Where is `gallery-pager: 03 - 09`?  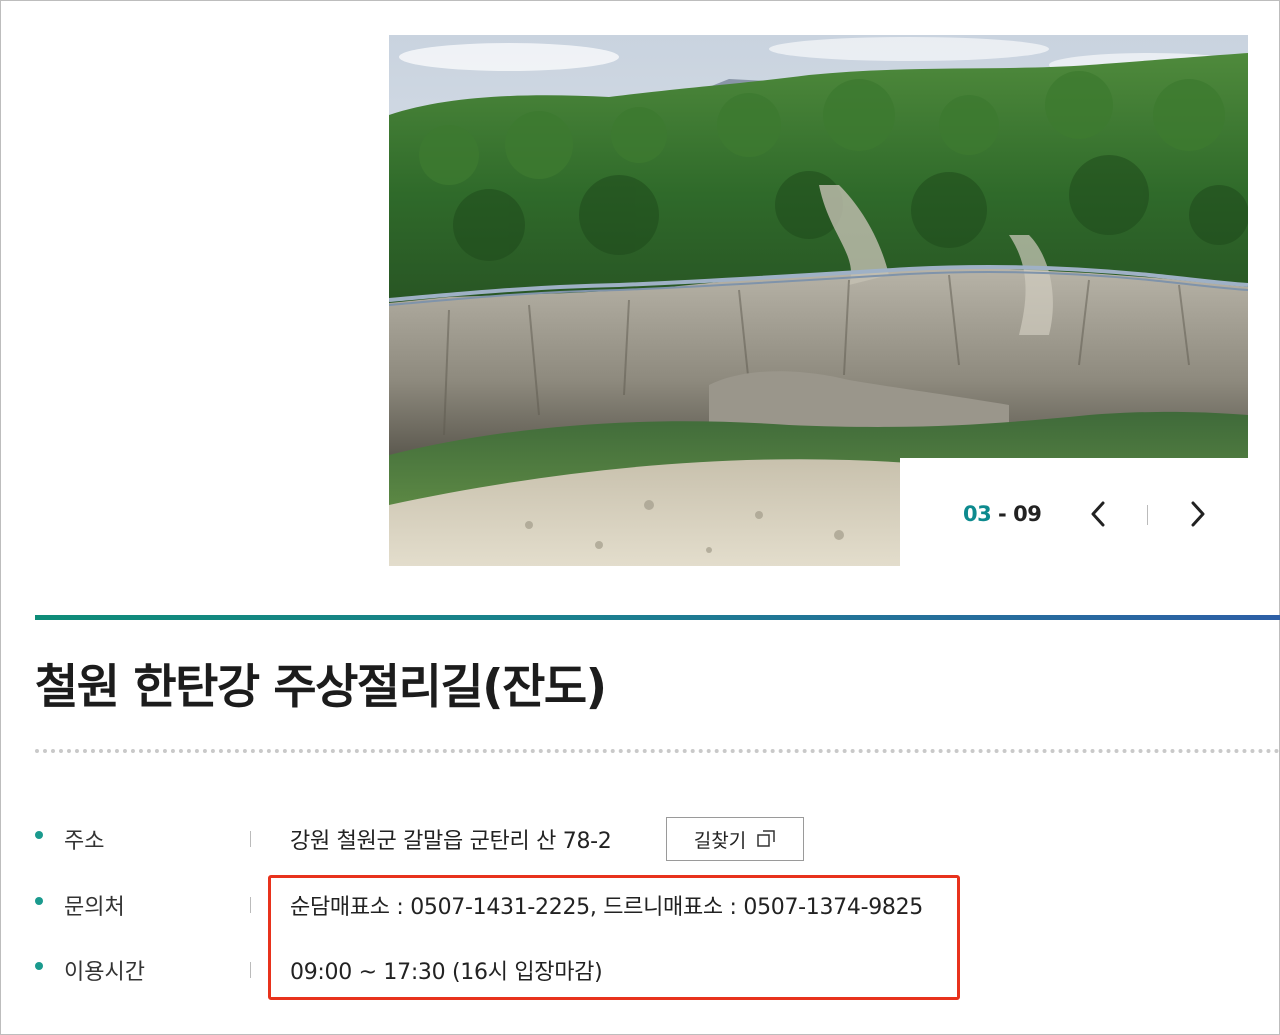
gallery-pager: 03 - 09 is located at coordinates (1074, 512).